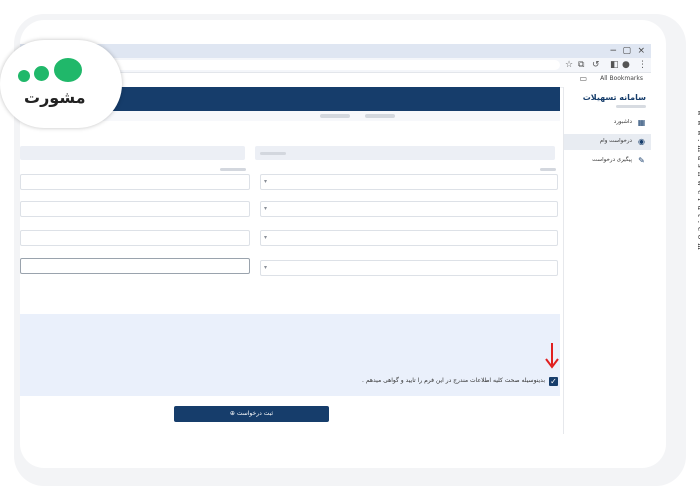 This screenshot has width=700, height=500. Describe the element at coordinates (335, 51) in the screenshot. I see `title-bar: − ▢ ×` at that location.